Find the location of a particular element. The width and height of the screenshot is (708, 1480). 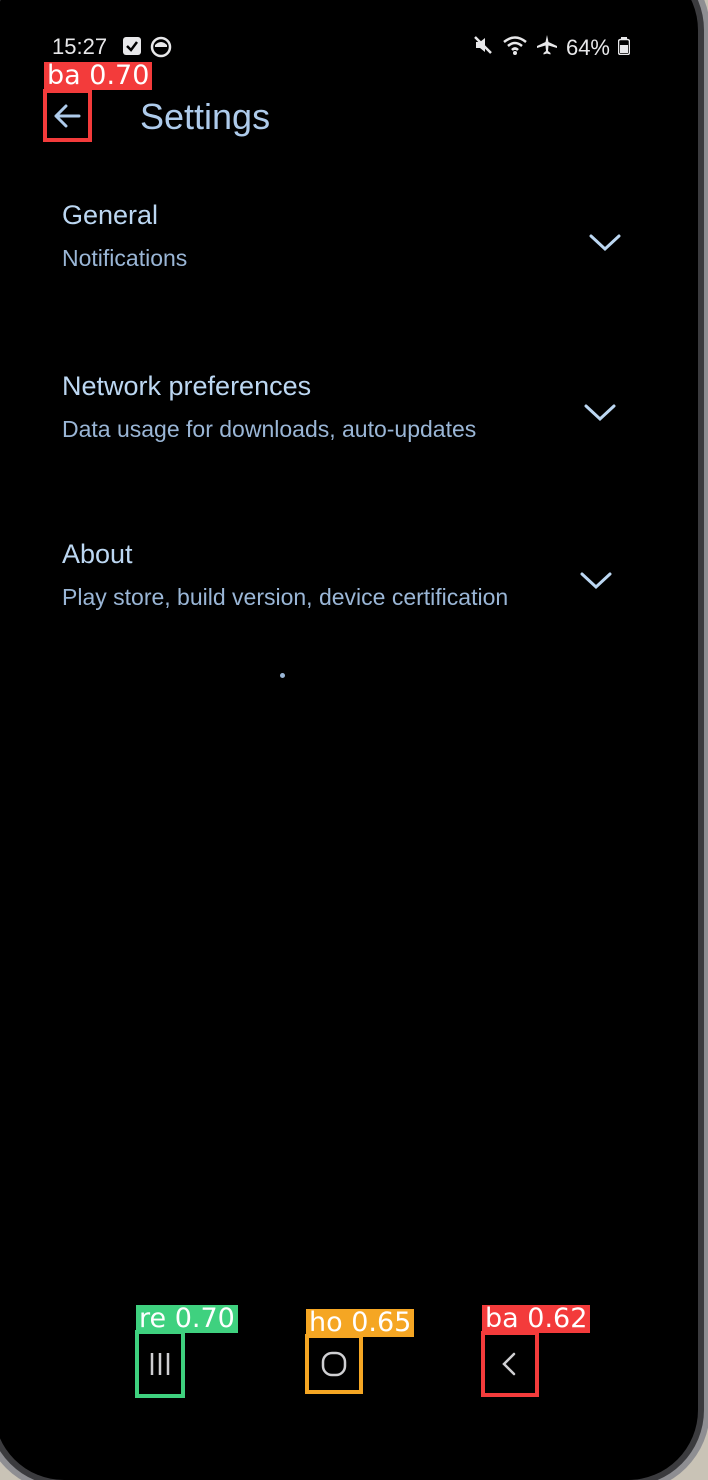

settings-item-label: General is located at coordinates (110, 215).